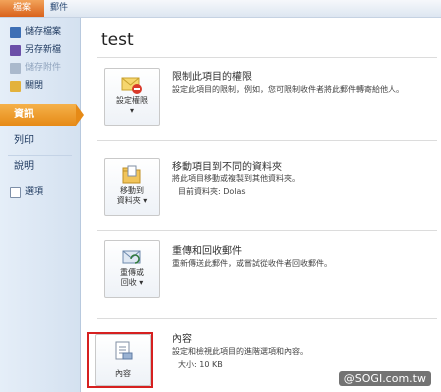 This screenshot has height=392, width=441. I want to click on save-attachment-icon, so click(15, 68).